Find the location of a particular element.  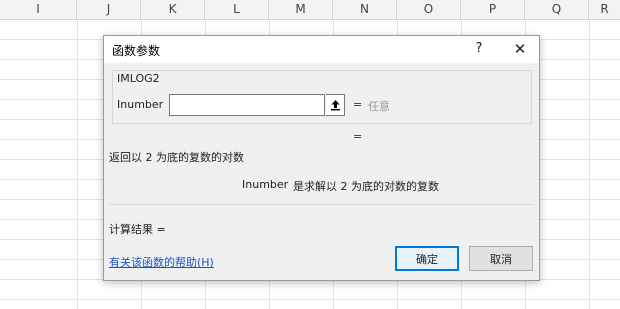

argument-value-hint: 任意 is located at coordinates (379, 106).